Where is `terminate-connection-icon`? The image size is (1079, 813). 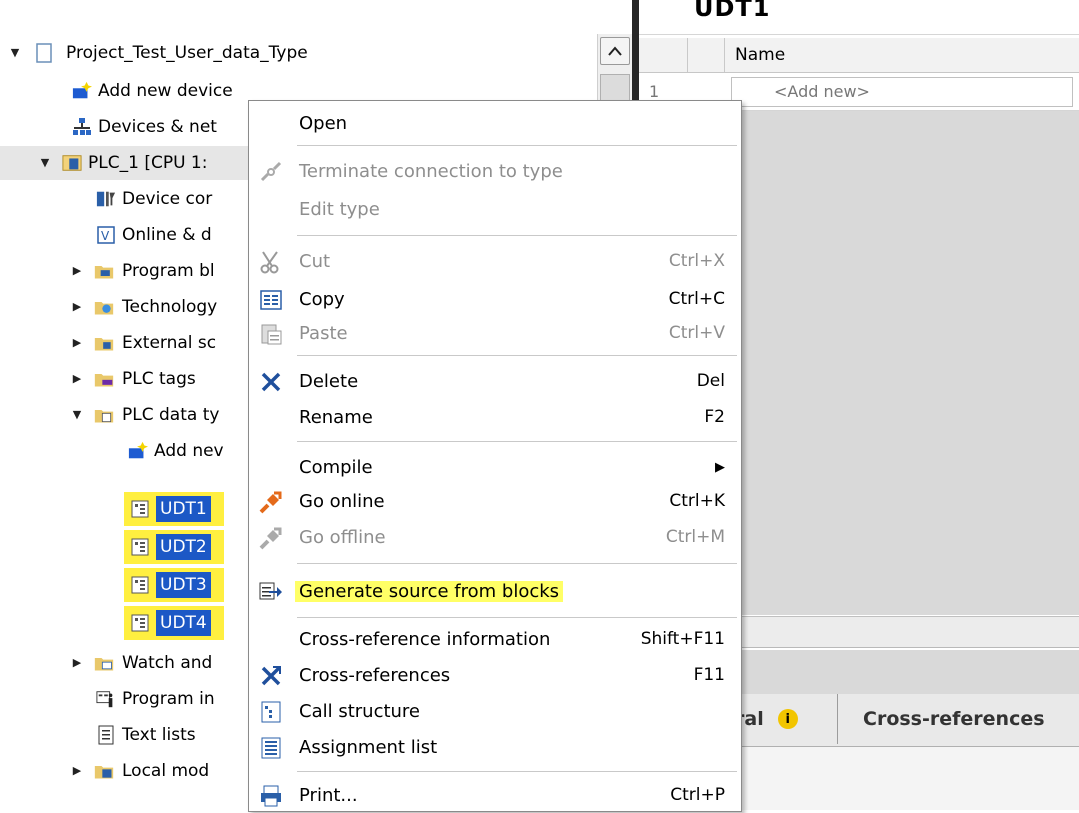
terminate-connection-icon is located at coordinates (271, 172).